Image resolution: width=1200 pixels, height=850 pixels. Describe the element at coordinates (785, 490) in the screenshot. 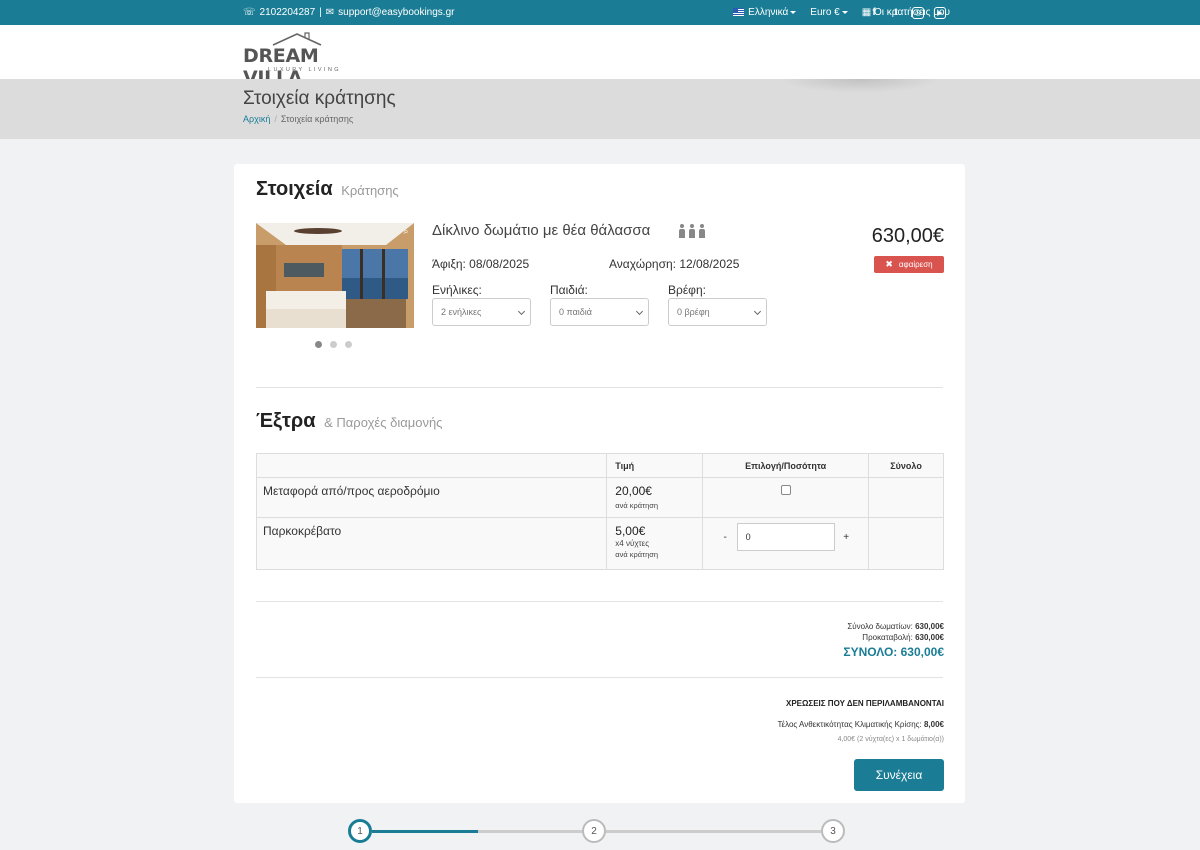

I see `airport-transfer-checkbox` at that location.